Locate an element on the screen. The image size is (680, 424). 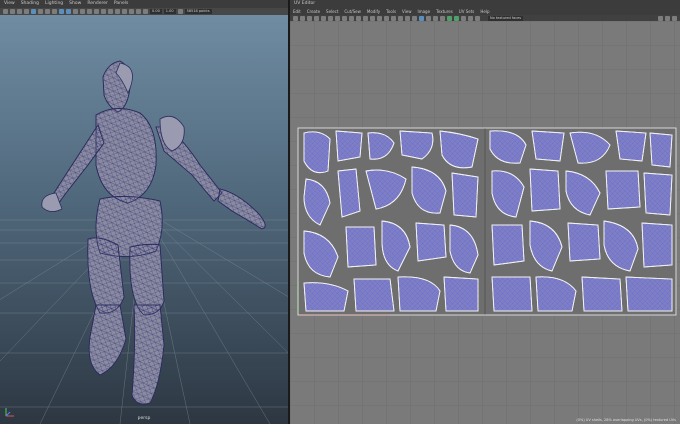
uv-rotate-icon is located at coordinates (309, 18).